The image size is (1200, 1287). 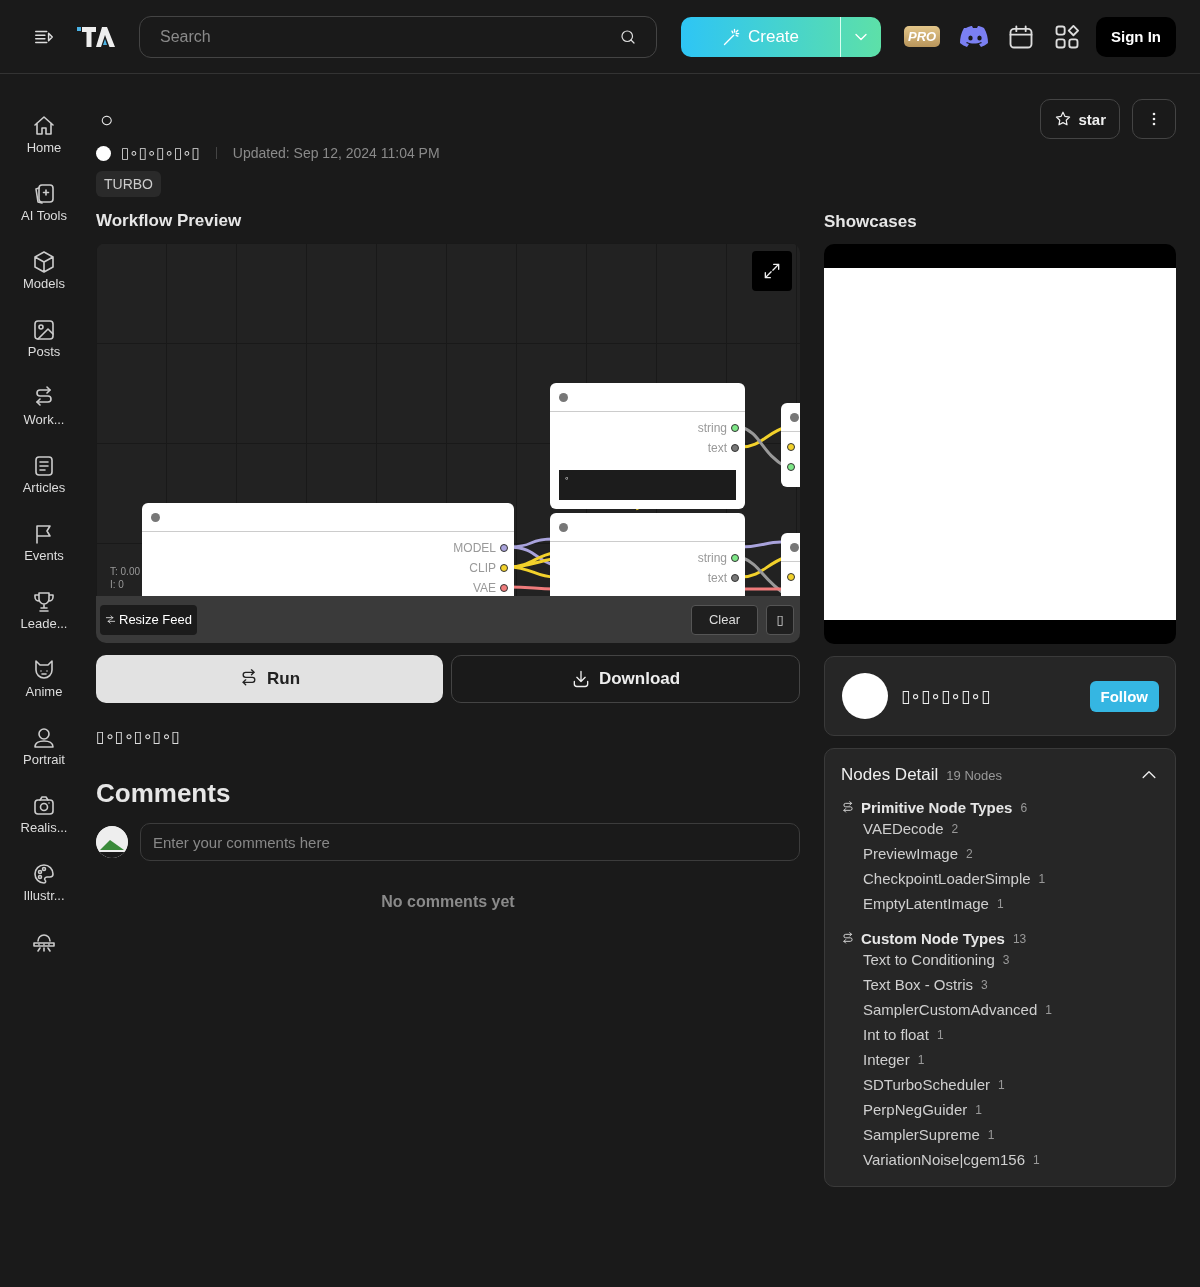 What do you see at coordinates (44, 691) in the screenshot?
I see `nav-item: Anime` at bounding box center [44, 691].